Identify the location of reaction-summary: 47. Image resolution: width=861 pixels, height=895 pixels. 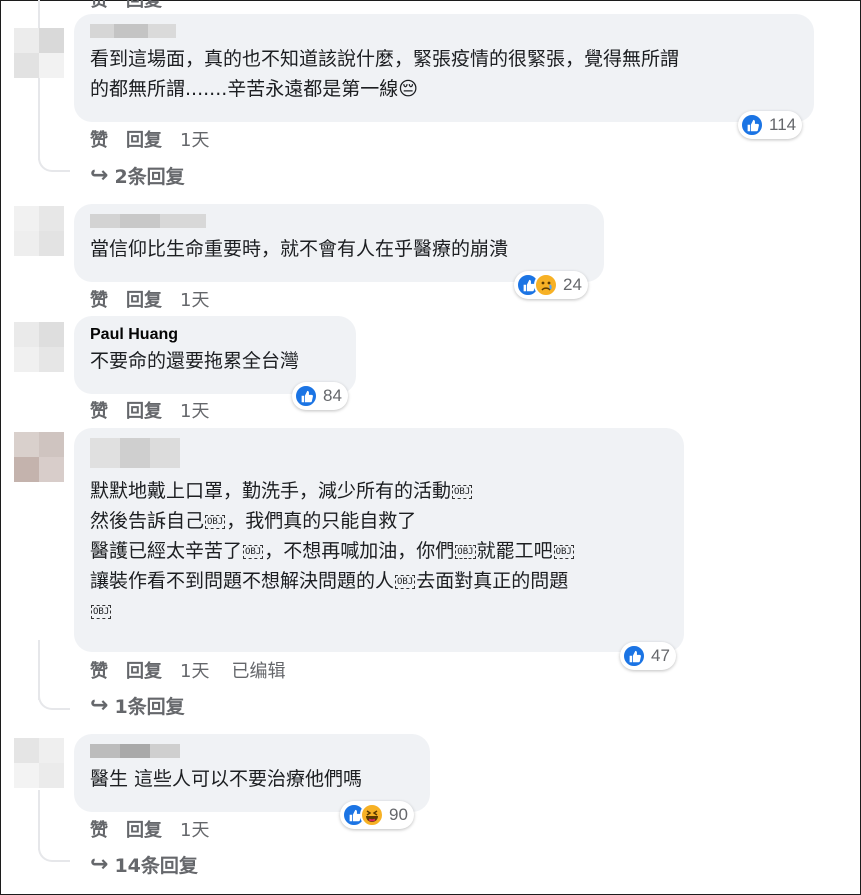
(648, 656).